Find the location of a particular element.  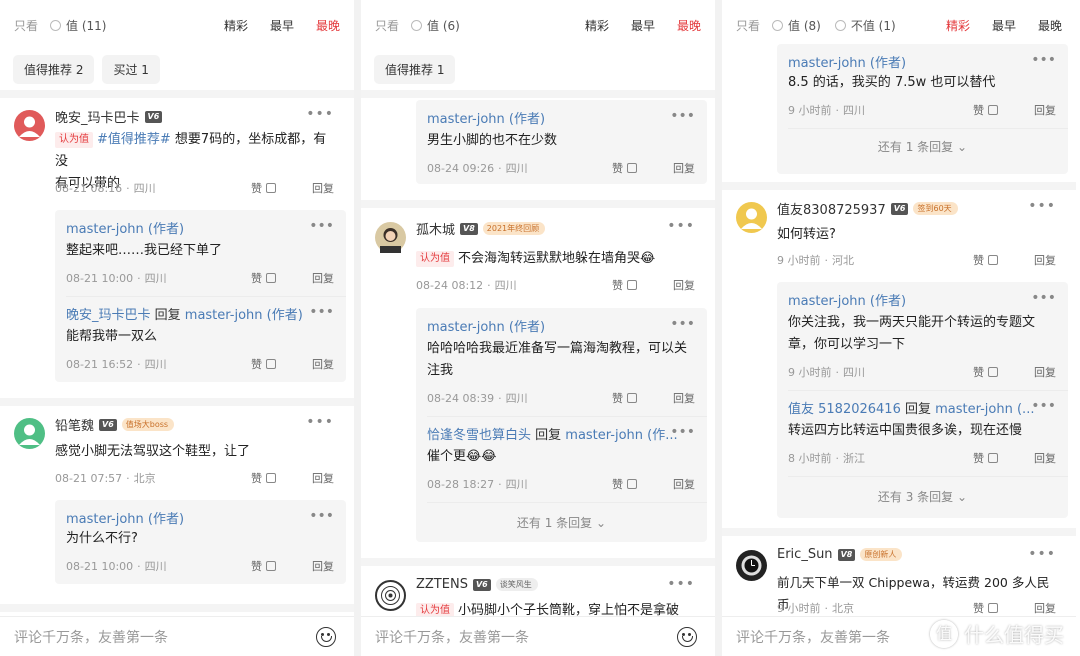

column-gap is located at coordinates (357, 328).